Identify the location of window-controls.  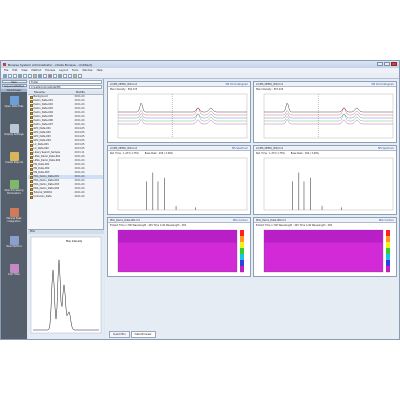
(387, 64).